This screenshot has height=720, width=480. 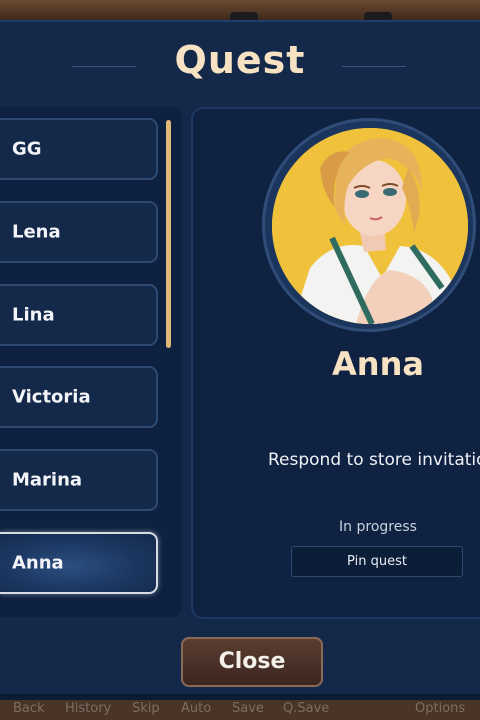 I want to click on character-button-victoria: Victoria, so click(x=79, y=397).